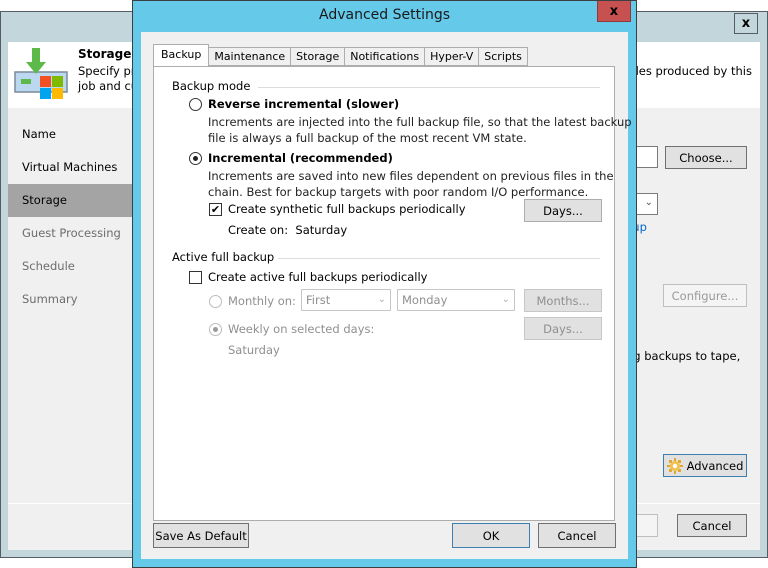 The image size is (768, 568). Describe the element at coordinates (456, 300) in the screenshot. I see `day-of-week-combo: Monday ⌄` at that location.